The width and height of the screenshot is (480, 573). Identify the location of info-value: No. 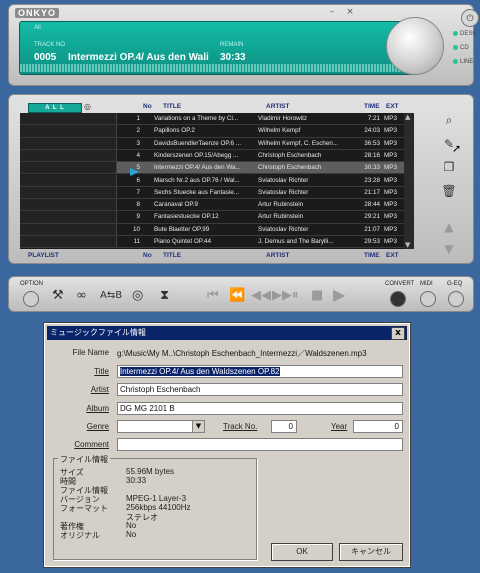
(131, 534).